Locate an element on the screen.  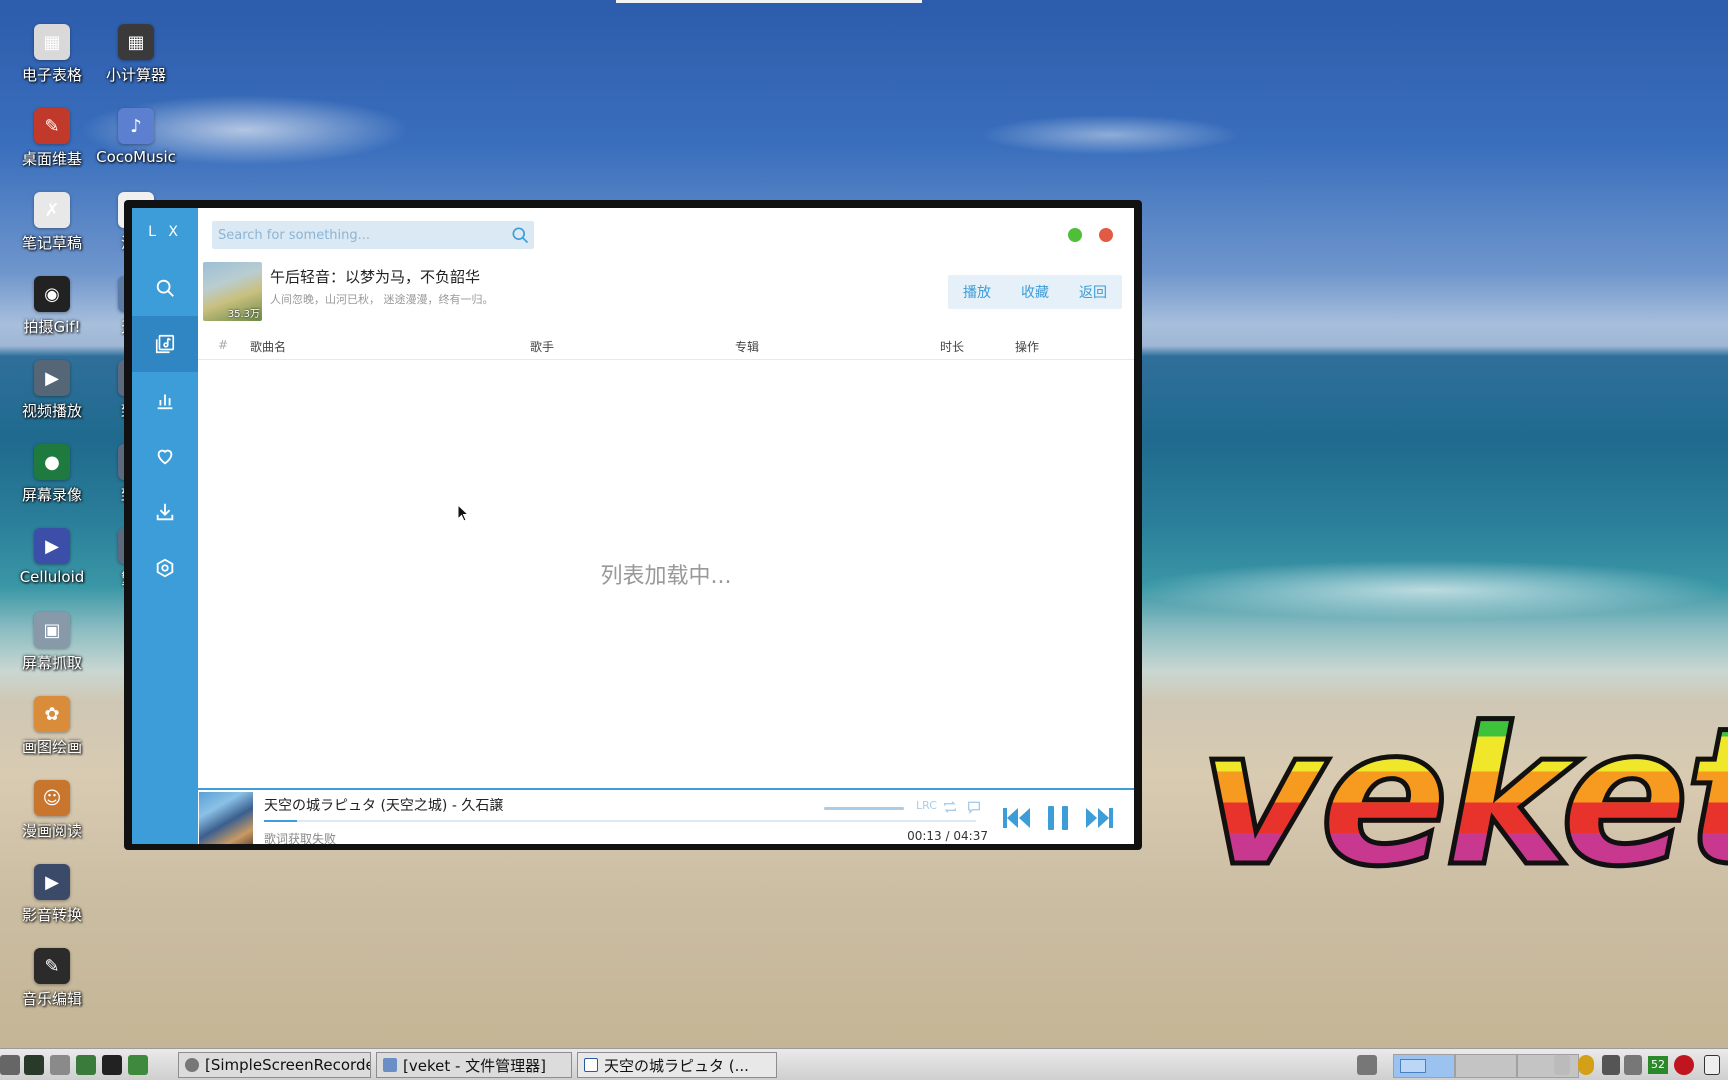
nav-search is located at coordinates (165, 288).